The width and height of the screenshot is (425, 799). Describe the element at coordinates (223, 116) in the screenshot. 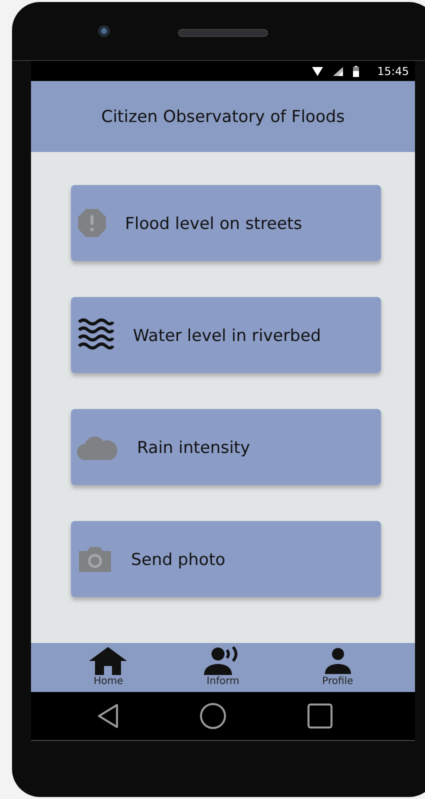

I see `app-title: Citizen Observatory of Floods` at that location.